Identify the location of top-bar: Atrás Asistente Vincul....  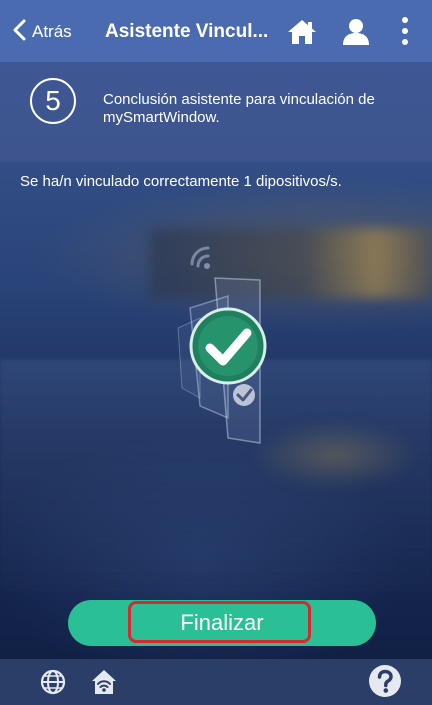
(216, 31).